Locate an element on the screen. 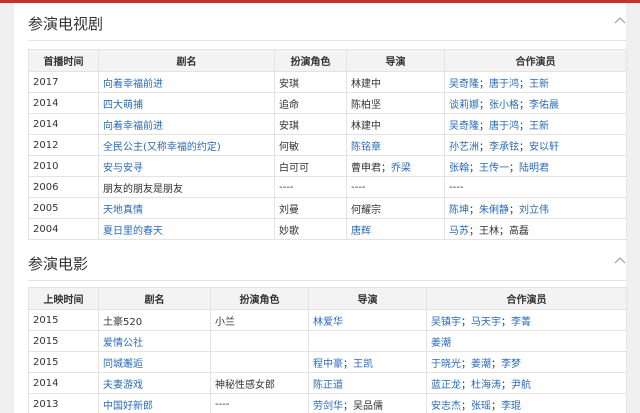 The image size is (640, 413). role-cell: 刘曼 is located at coordinates (310, 208).